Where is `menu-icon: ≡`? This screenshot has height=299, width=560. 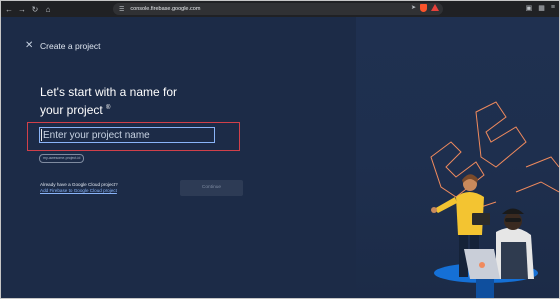 menu-icon: ≡ is located at coordinates (553, 8).